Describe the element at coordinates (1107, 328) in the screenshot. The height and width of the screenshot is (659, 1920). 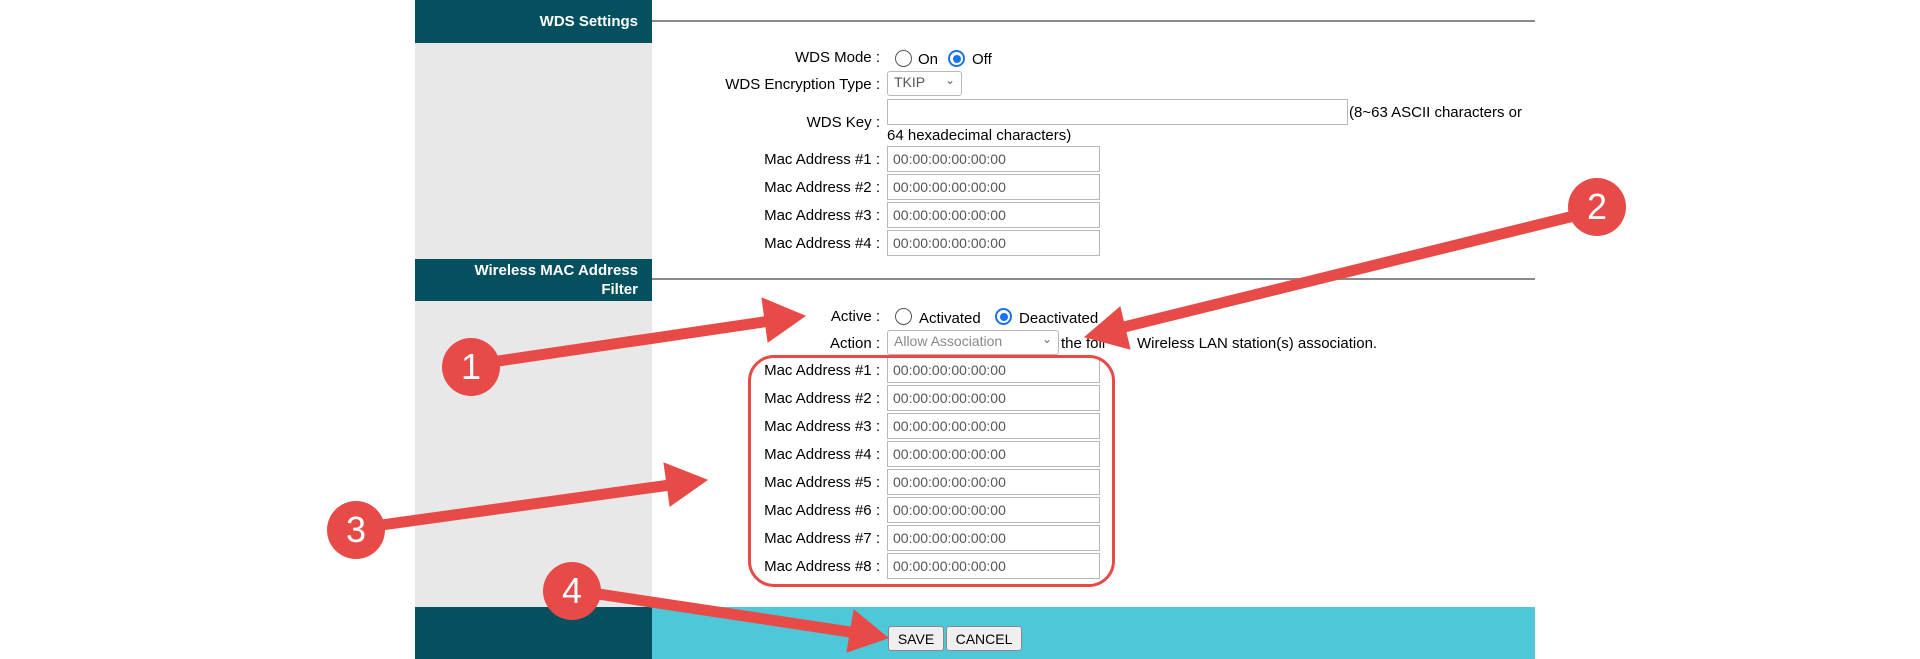
I see `arrow-2-head` at that location.